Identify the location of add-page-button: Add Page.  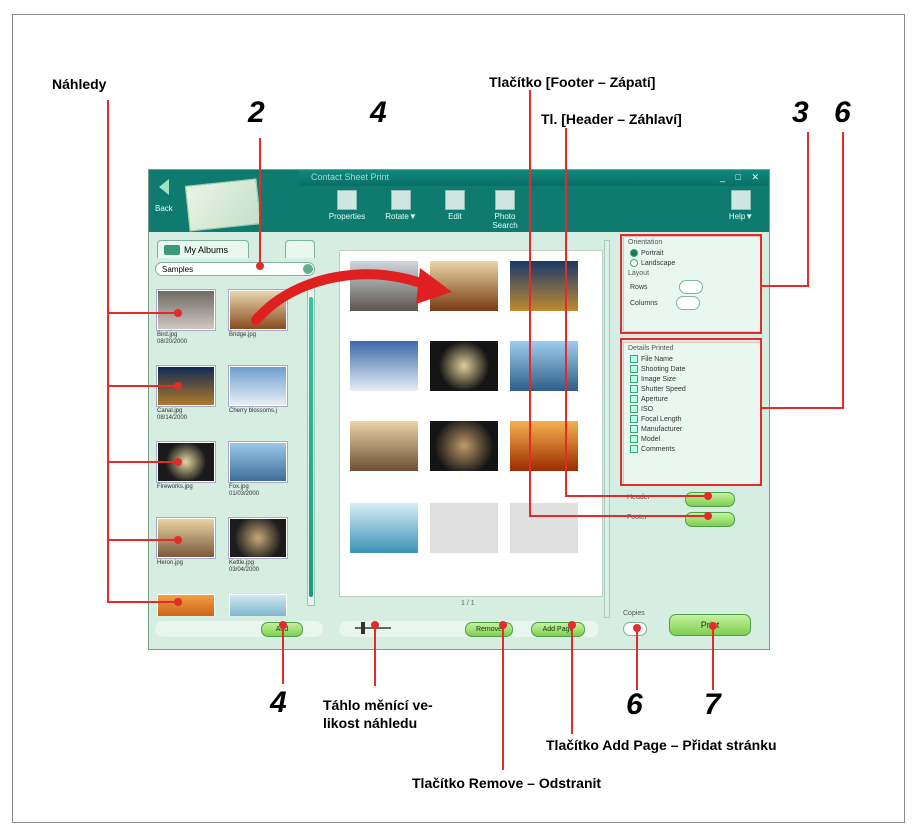
(558, 629).